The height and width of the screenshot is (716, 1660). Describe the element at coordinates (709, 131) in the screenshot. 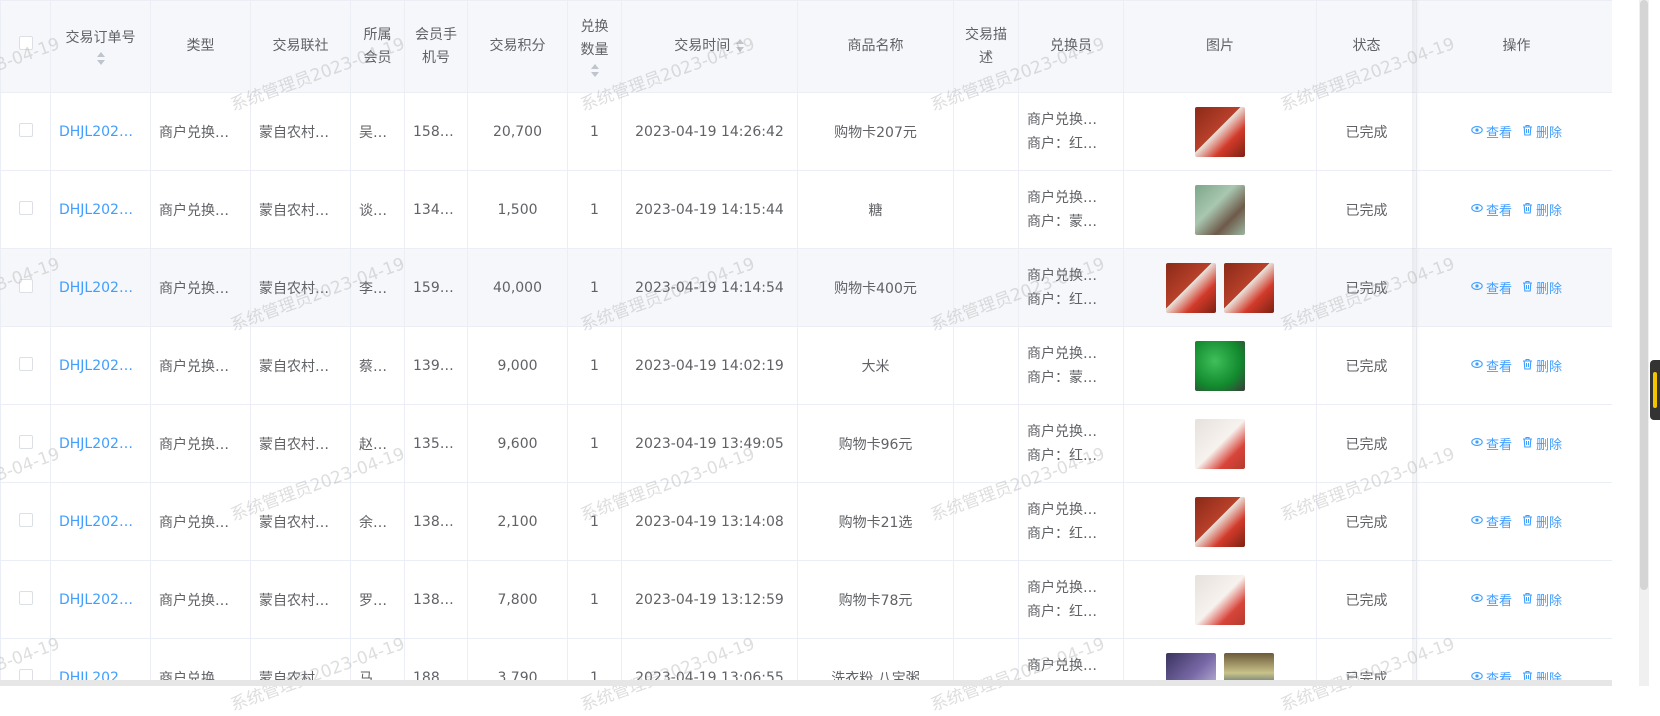

I see `time-cell: 2023-04-19 14:26:42` at that location.